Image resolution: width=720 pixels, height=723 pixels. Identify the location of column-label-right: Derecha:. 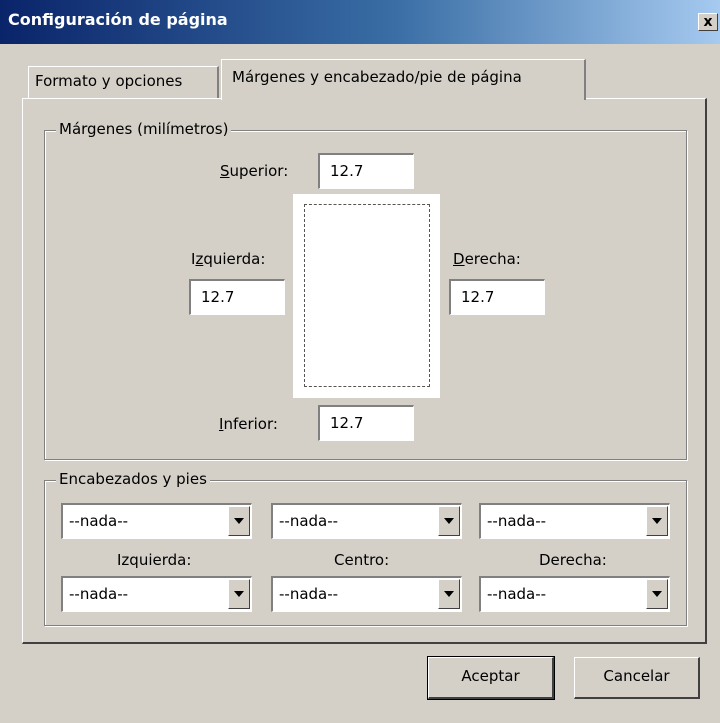
(573, 560).